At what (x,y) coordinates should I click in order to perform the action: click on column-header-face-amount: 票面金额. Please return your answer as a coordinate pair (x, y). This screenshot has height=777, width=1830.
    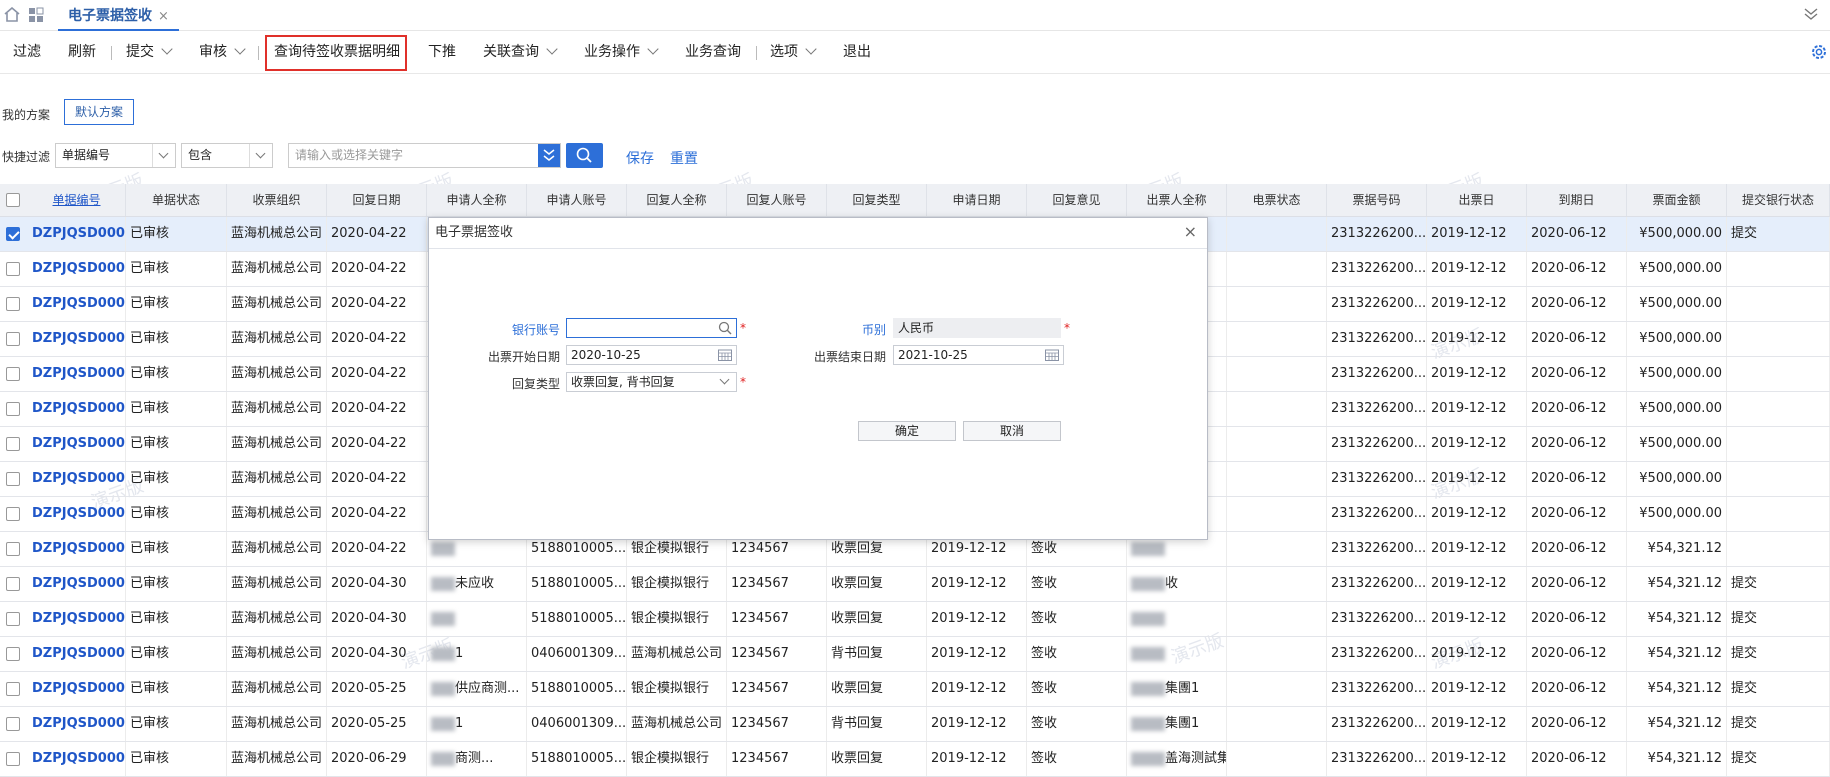
    Looking at the image, I should click on (1677, 200).